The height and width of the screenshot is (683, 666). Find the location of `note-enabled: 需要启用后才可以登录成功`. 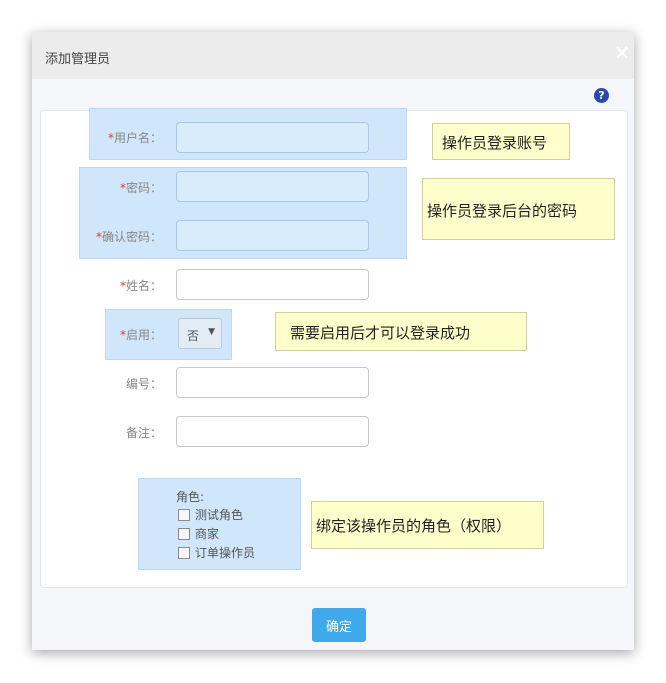

note-enabled: 需要启用后才可以登录成功 is located at coordinates (401, 331).